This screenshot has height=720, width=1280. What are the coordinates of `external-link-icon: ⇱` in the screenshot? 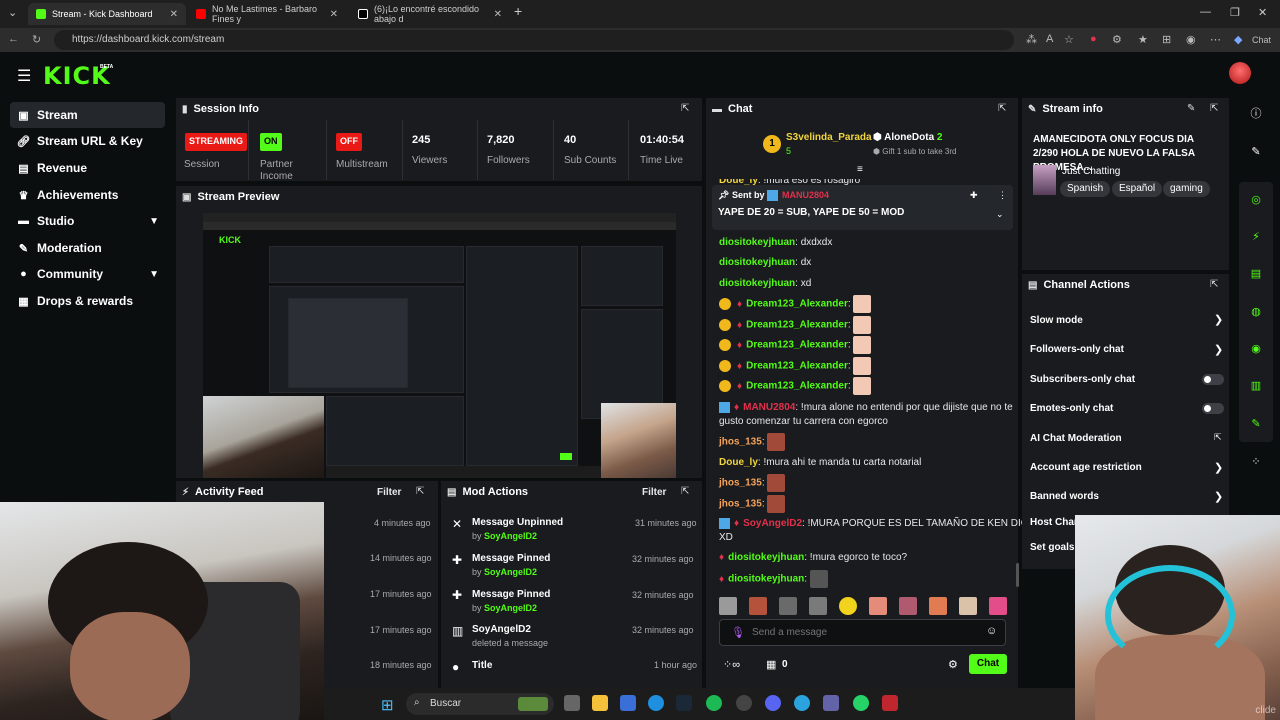 It's located at (1218, 437).